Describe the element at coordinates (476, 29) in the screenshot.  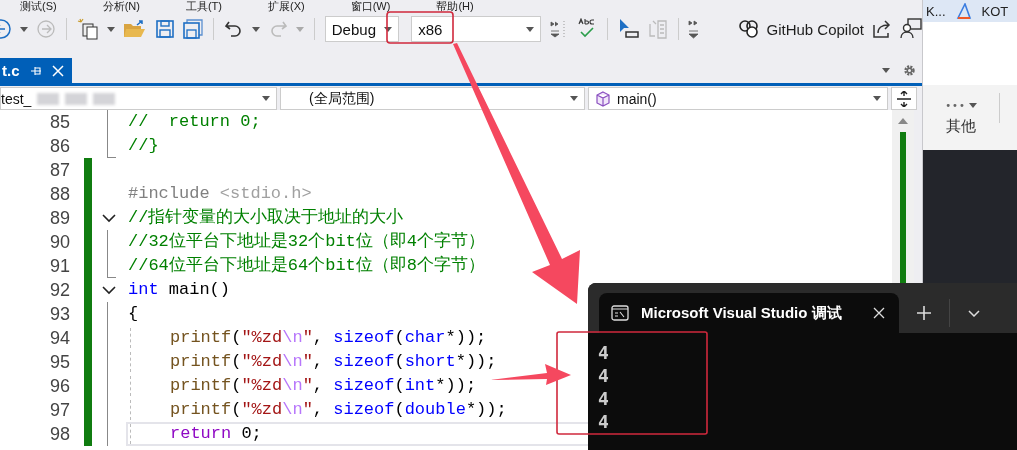
I see `platform-dropdown: x86` at that location.